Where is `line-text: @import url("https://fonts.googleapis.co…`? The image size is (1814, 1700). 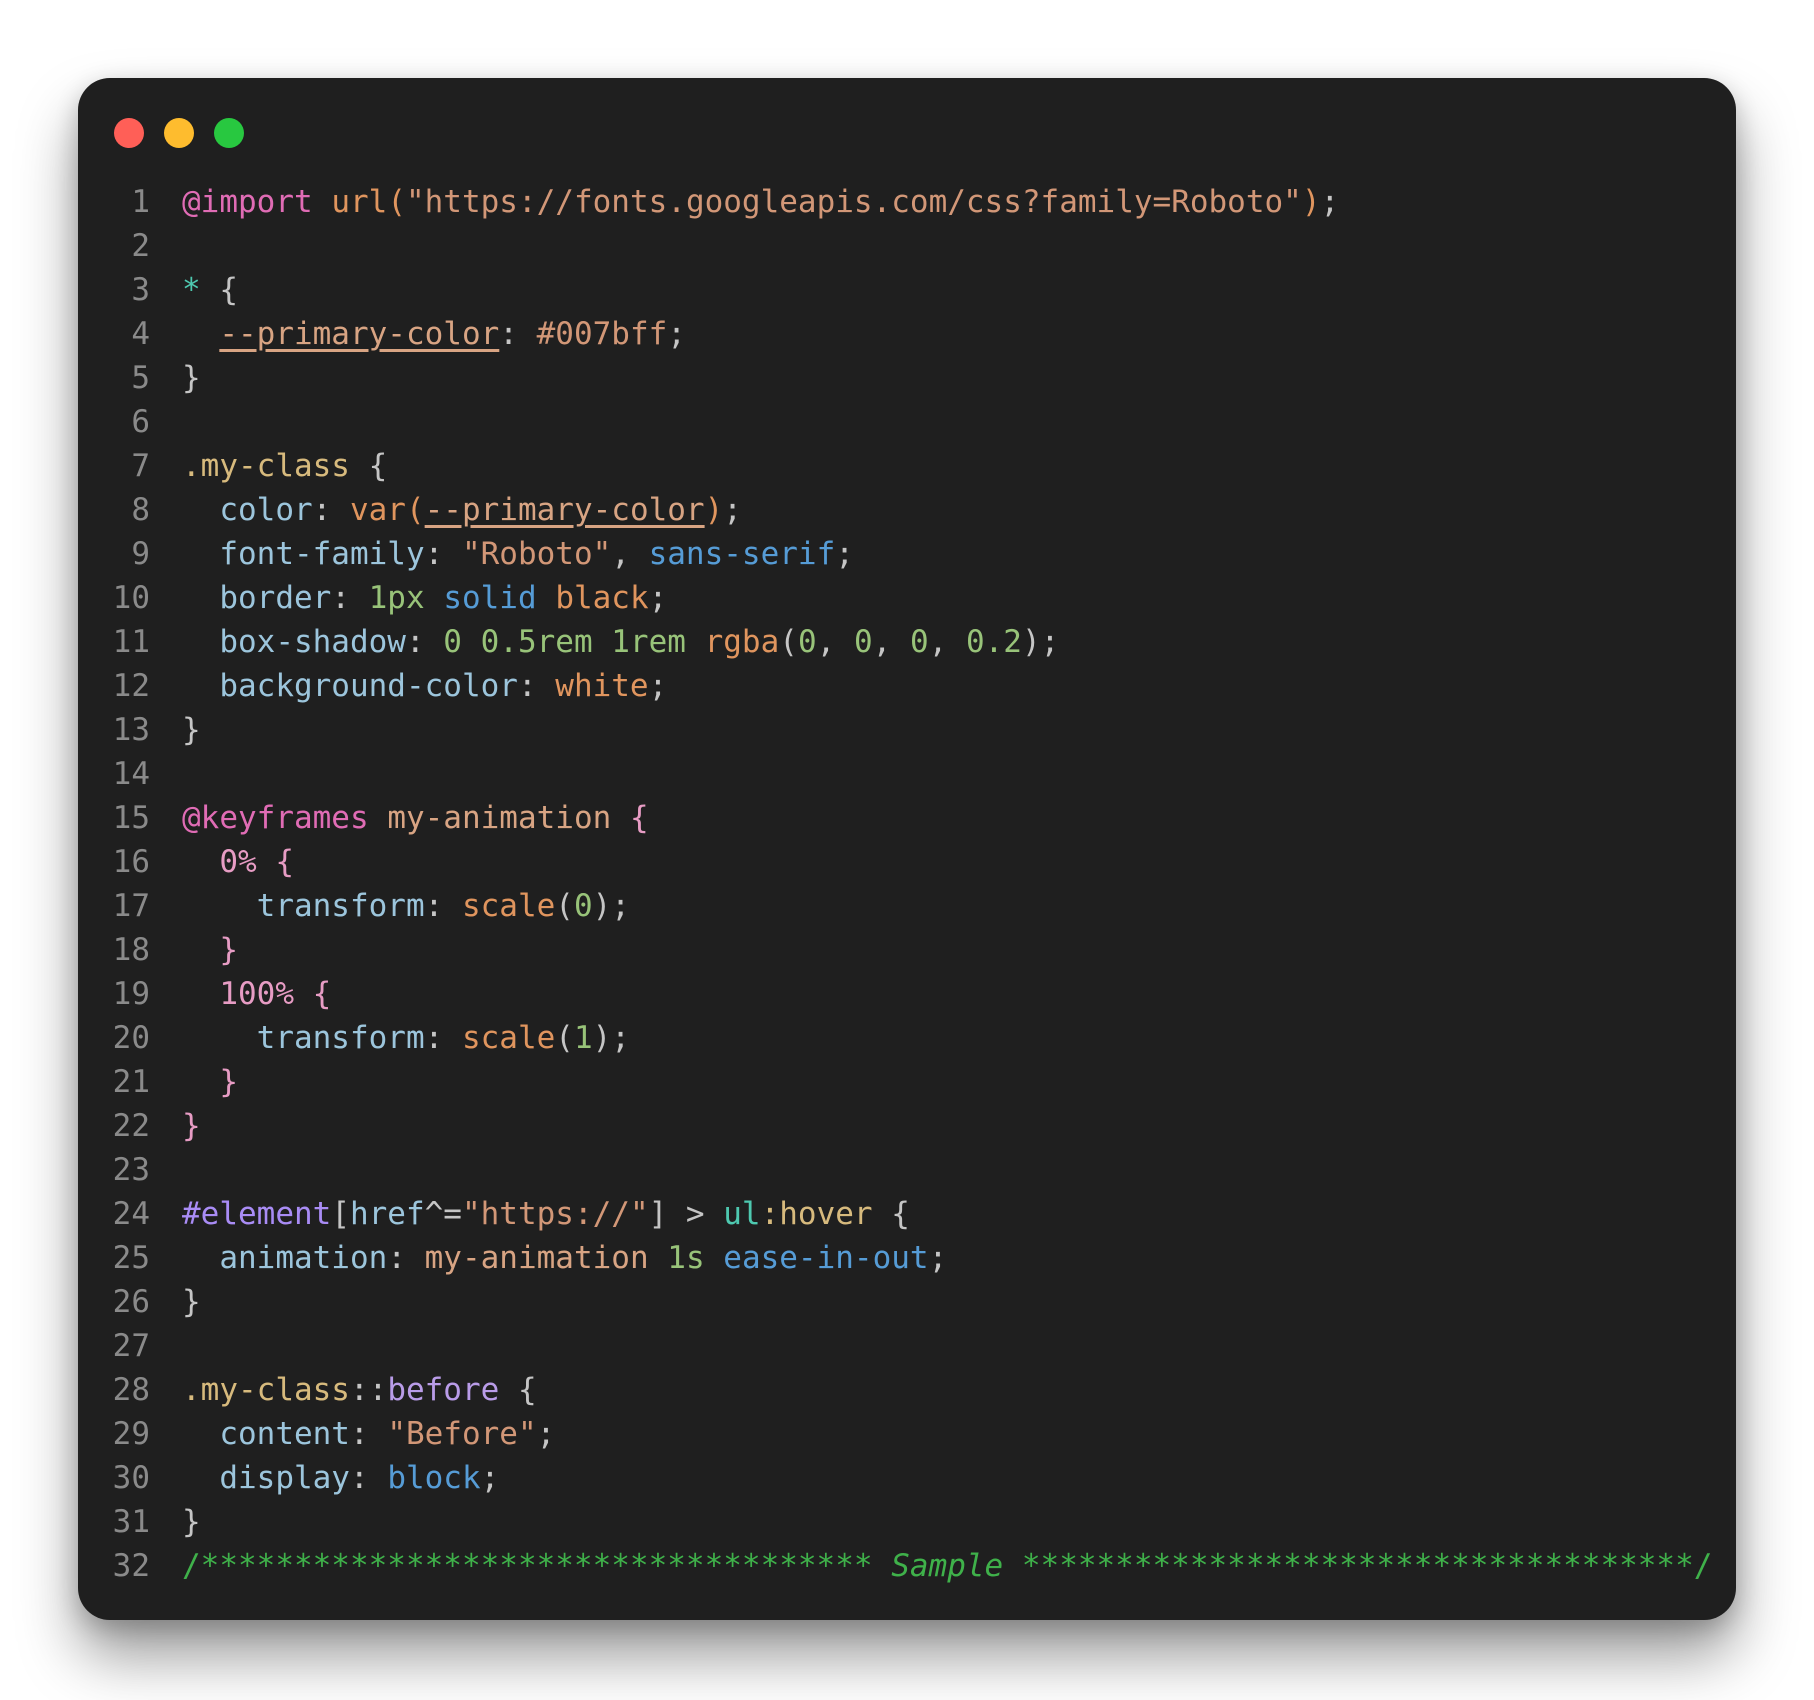
line-text: @import url("https://fonts.googleapis.co… is located at coordinates (744, 202).